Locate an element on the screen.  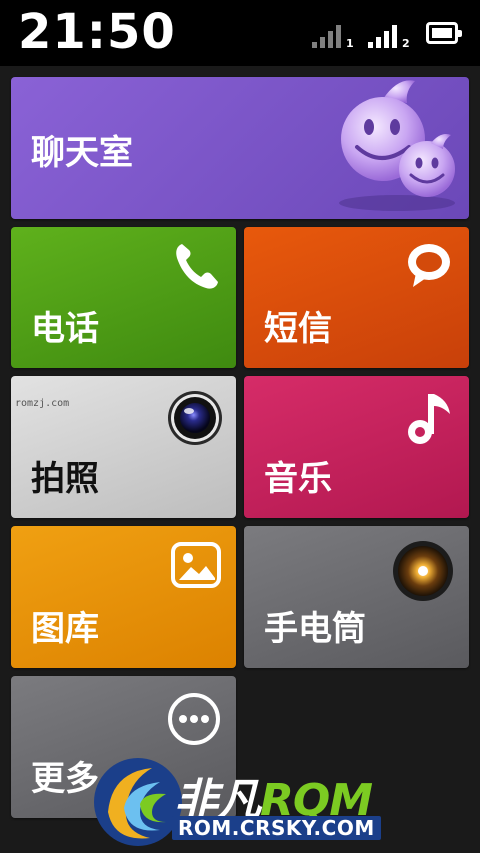
tile-flashlight: 手电筒 is located at coordinates (356, 597).